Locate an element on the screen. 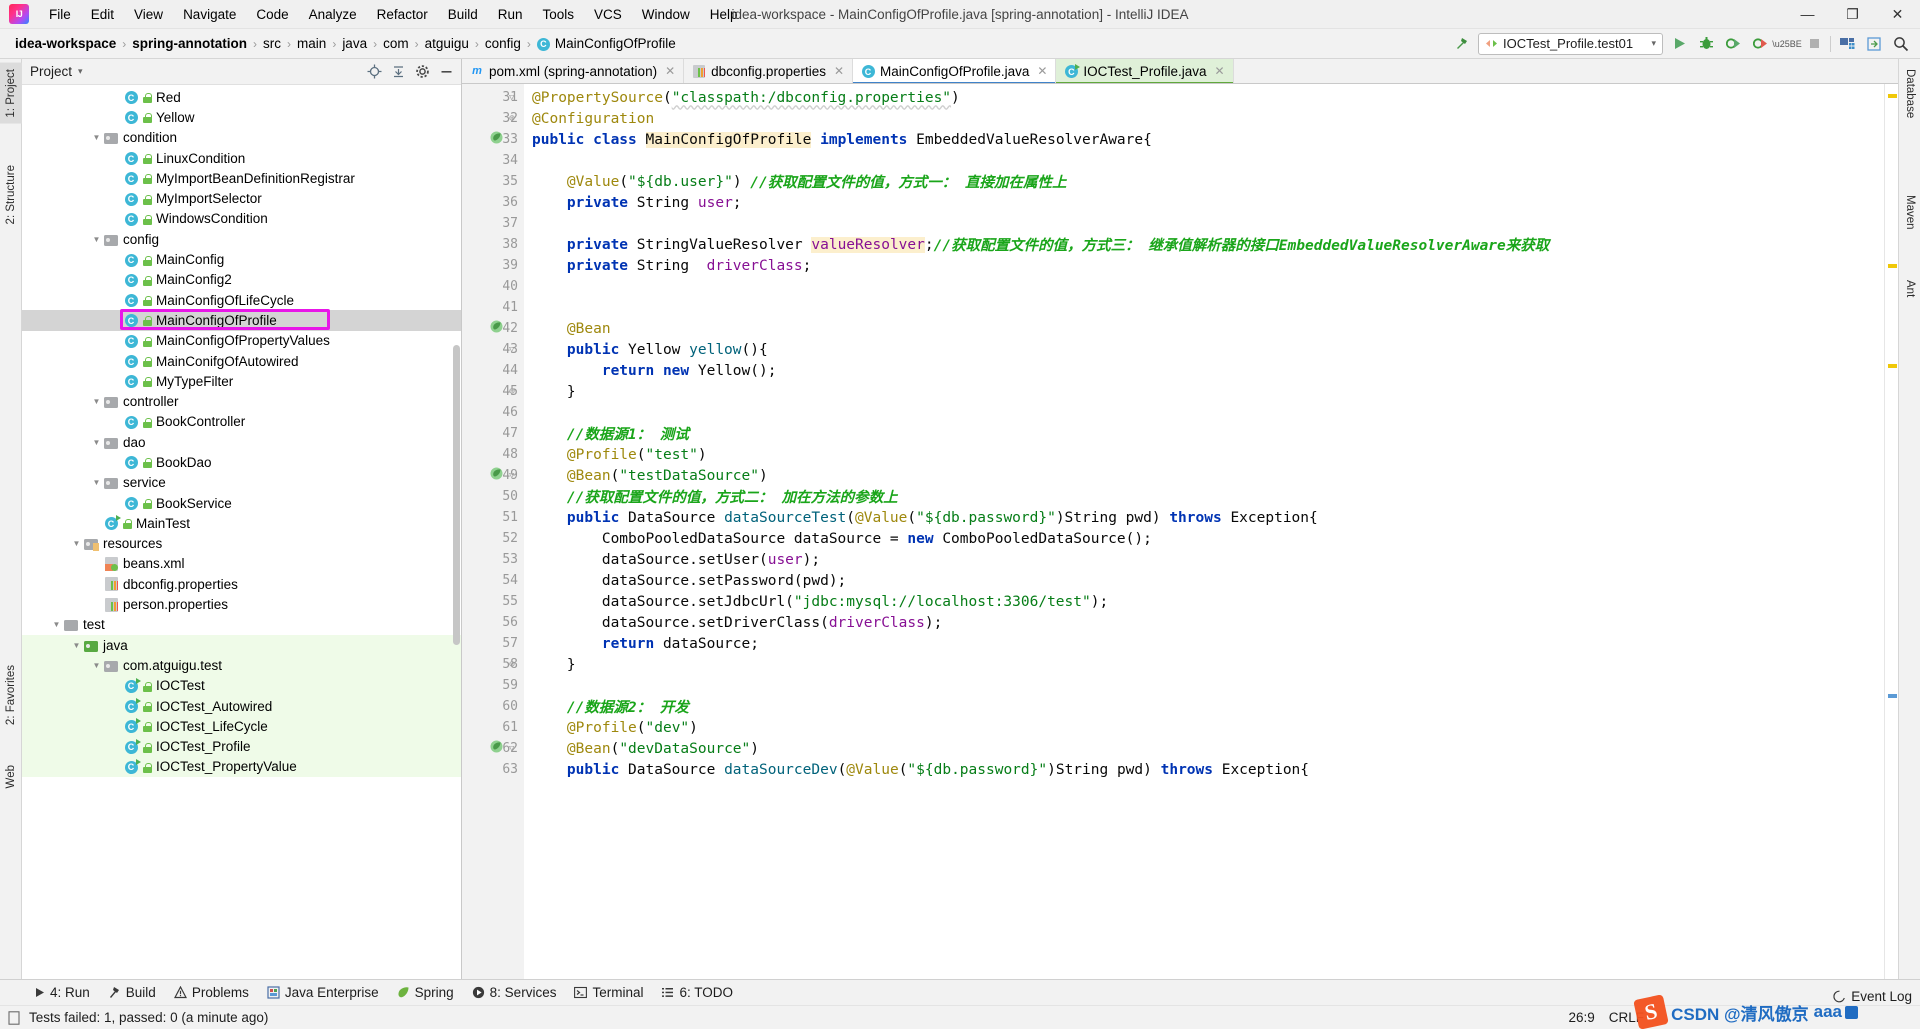 The height and width of the screenshot is (1029, 1920). run-with-coverage-icon is located at coordinates (1733, 44).